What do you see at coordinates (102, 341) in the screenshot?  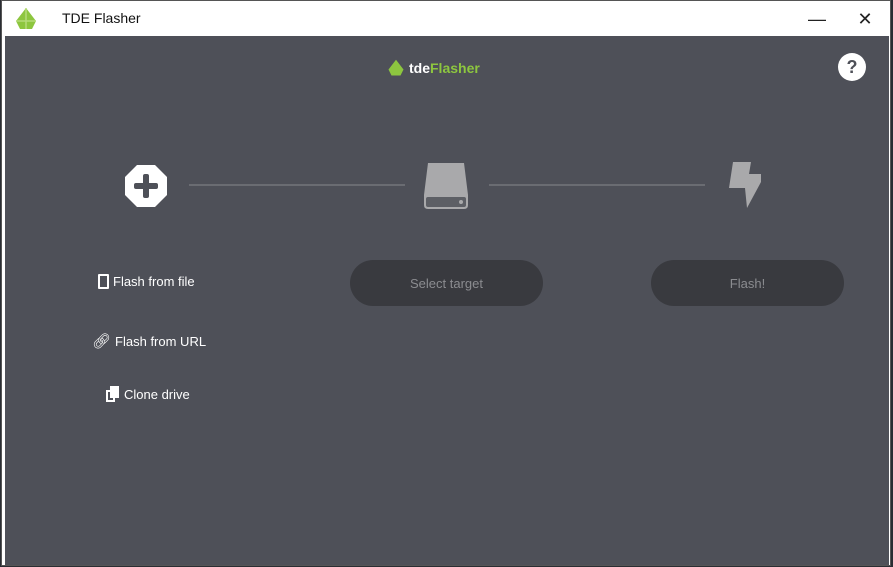 I see `link-icon: 🔗︎` at bounding box center [102, 341].